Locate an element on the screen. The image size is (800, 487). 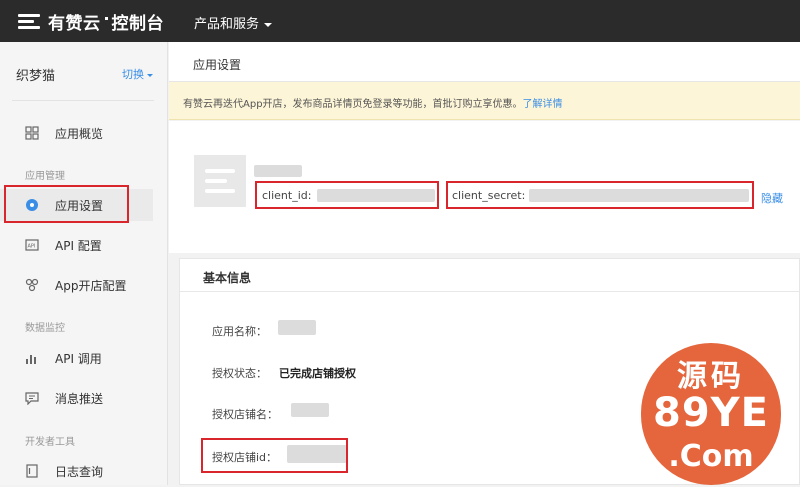
switch-store-button: 切换 is located at coordinates (137, 74).